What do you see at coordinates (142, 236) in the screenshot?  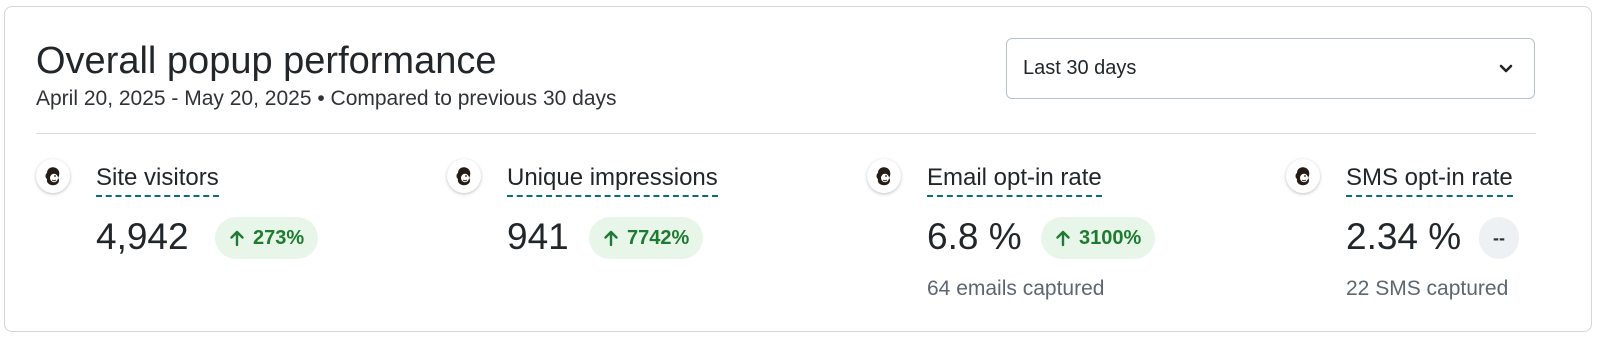 I see `metric-value-site-visitors: 4,942` at bounding box center [142, 236].